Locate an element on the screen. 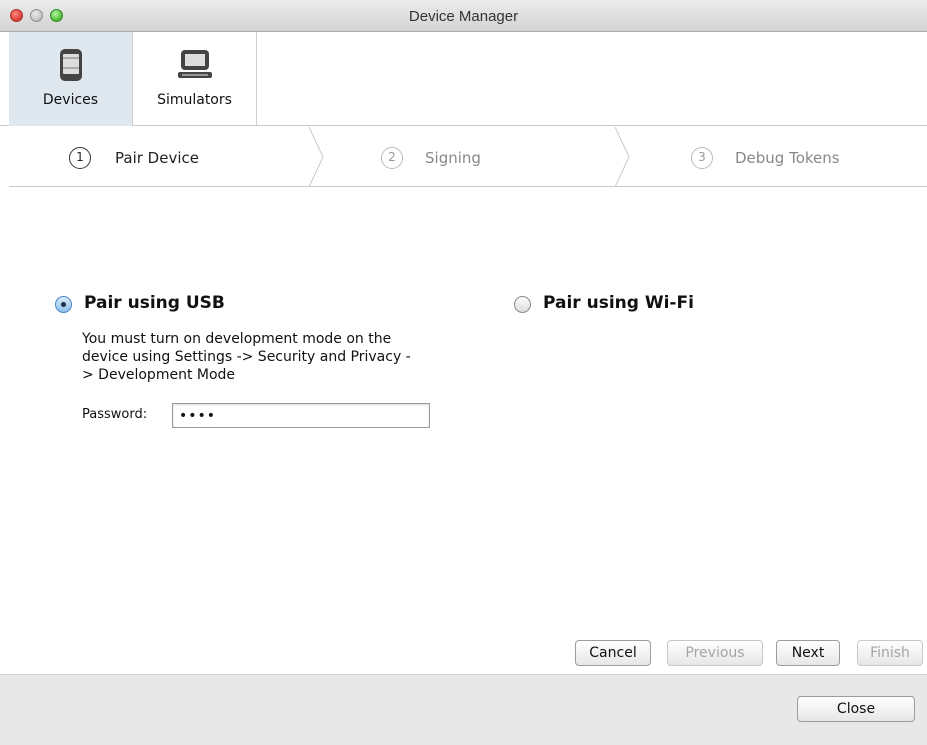  wizard-steps: 1 Pair Device 2 Signing 3 Debug Tokens is located at coordinates (468, 157).